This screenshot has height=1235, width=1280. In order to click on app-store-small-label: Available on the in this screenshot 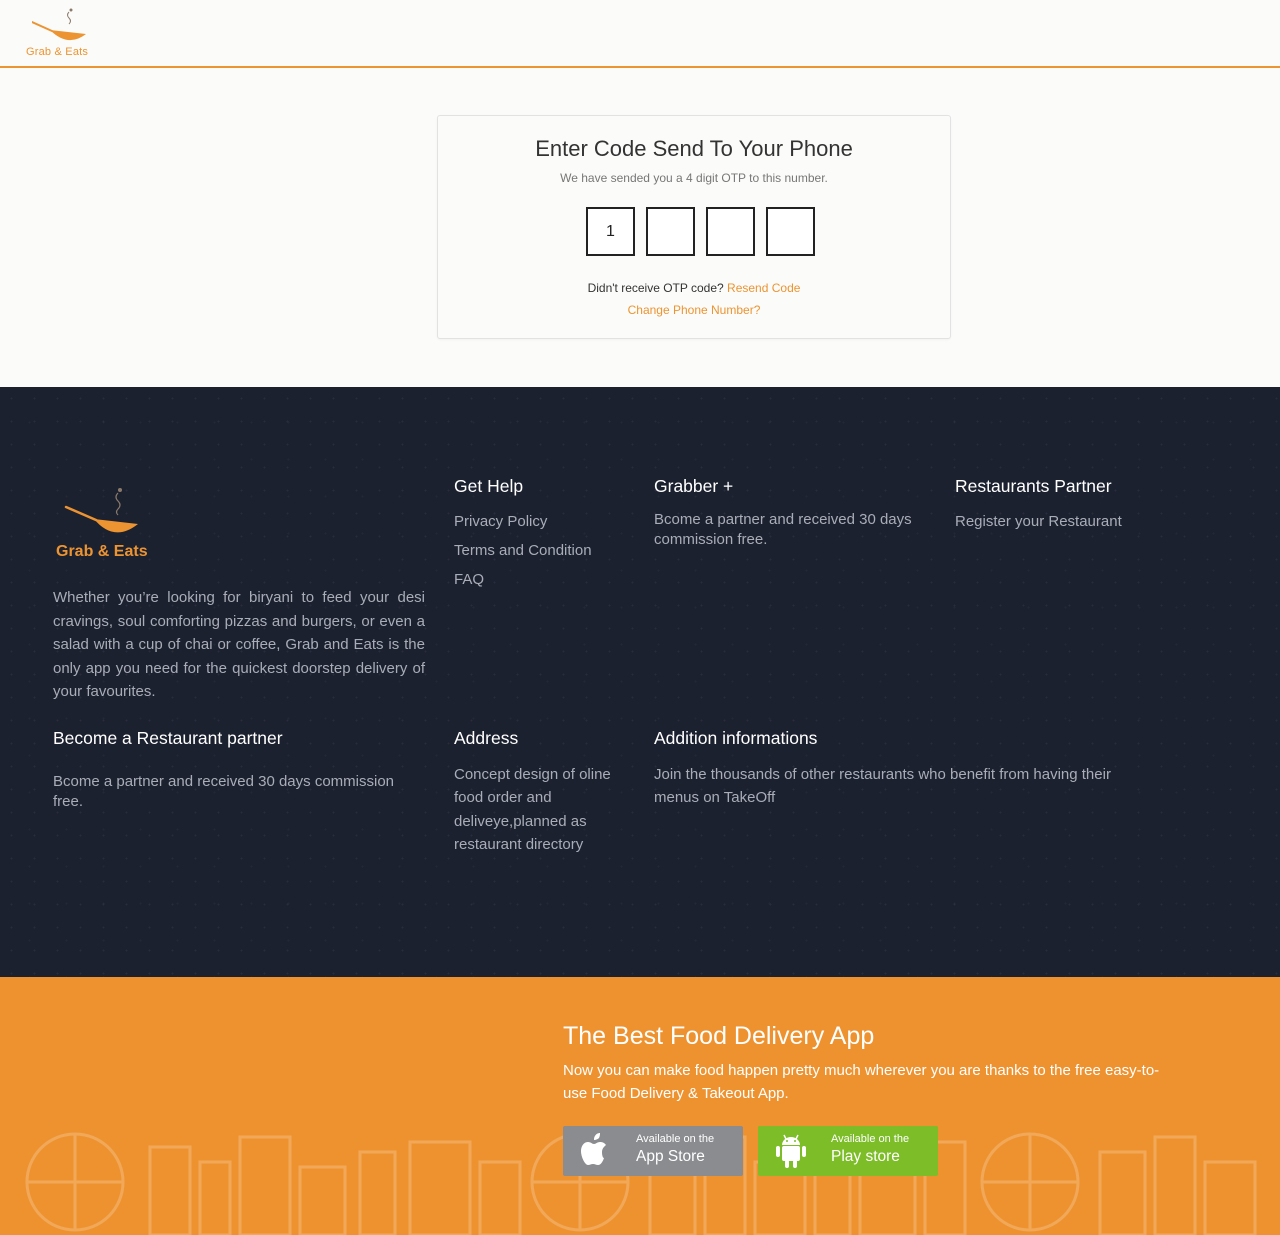, I will do `click(675, 1139)`.